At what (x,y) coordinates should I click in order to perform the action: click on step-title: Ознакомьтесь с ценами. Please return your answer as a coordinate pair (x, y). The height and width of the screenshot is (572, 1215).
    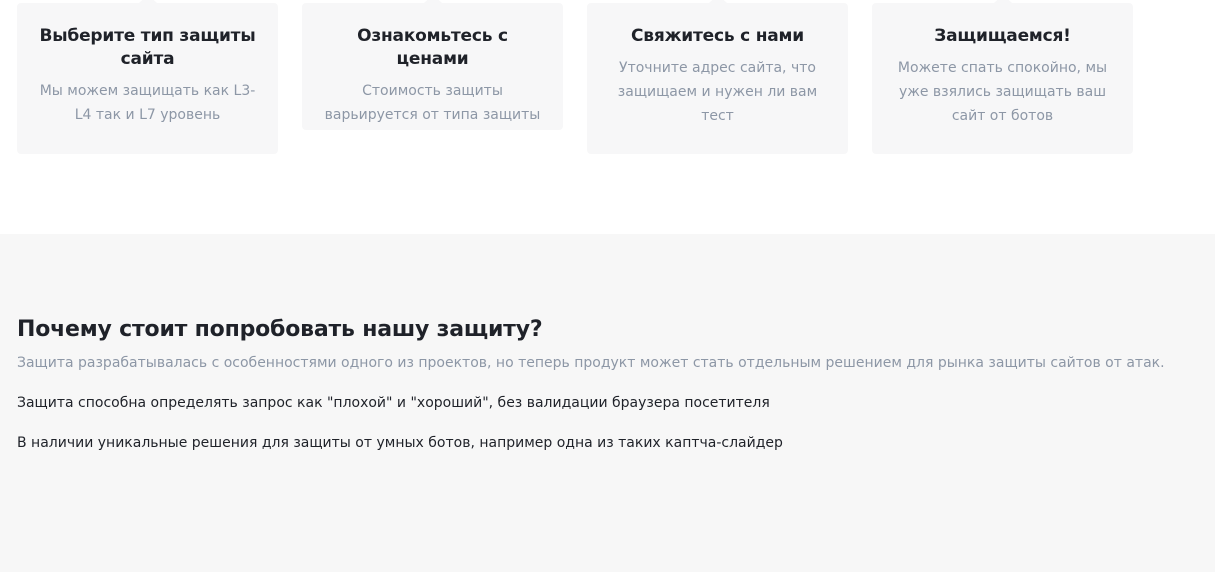
    Looking at the image, I should click on (432, 47).